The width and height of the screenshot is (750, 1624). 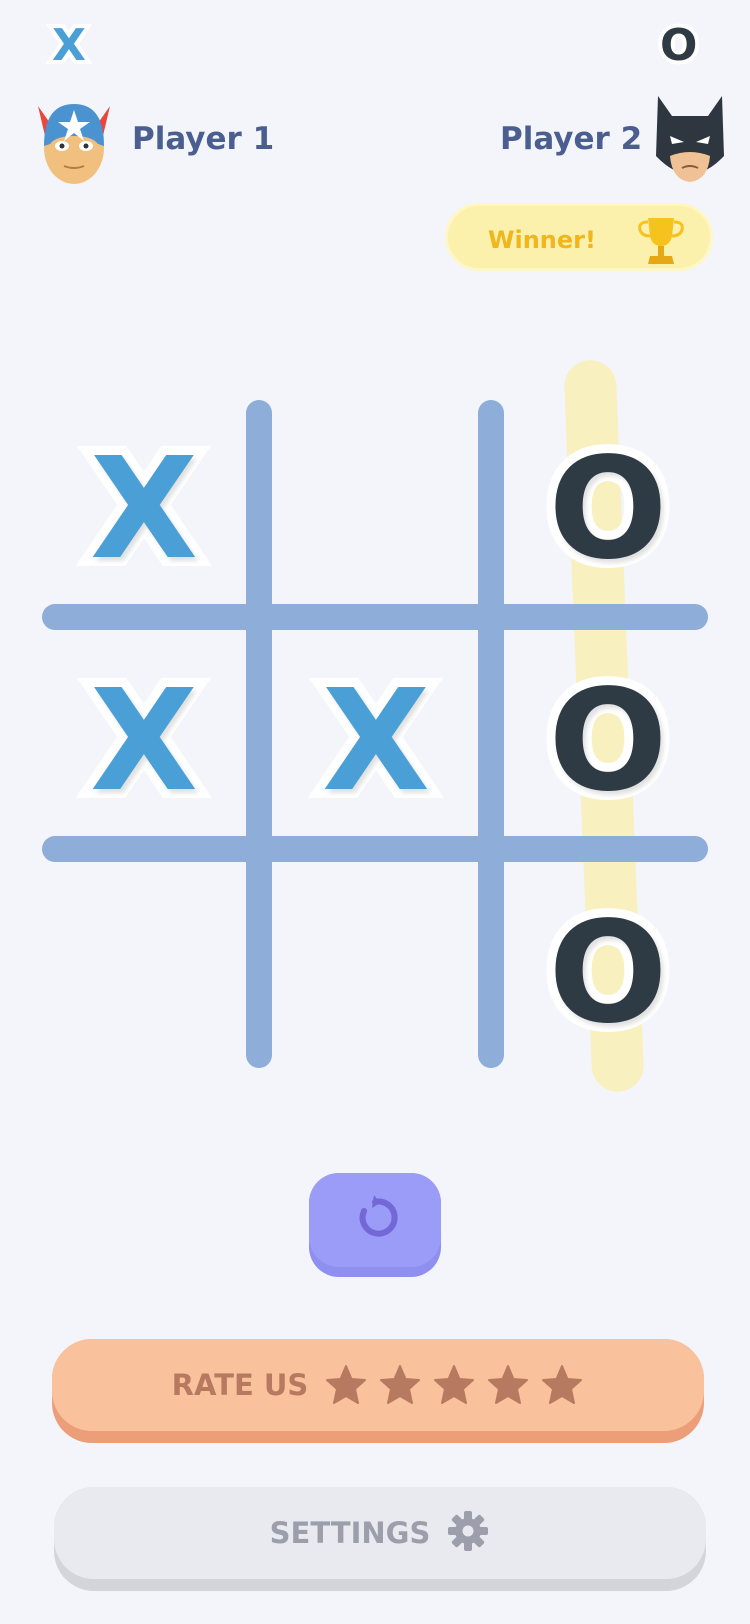 I want to click on rate-us-button: RATE US, so click(x=378, y=1391).